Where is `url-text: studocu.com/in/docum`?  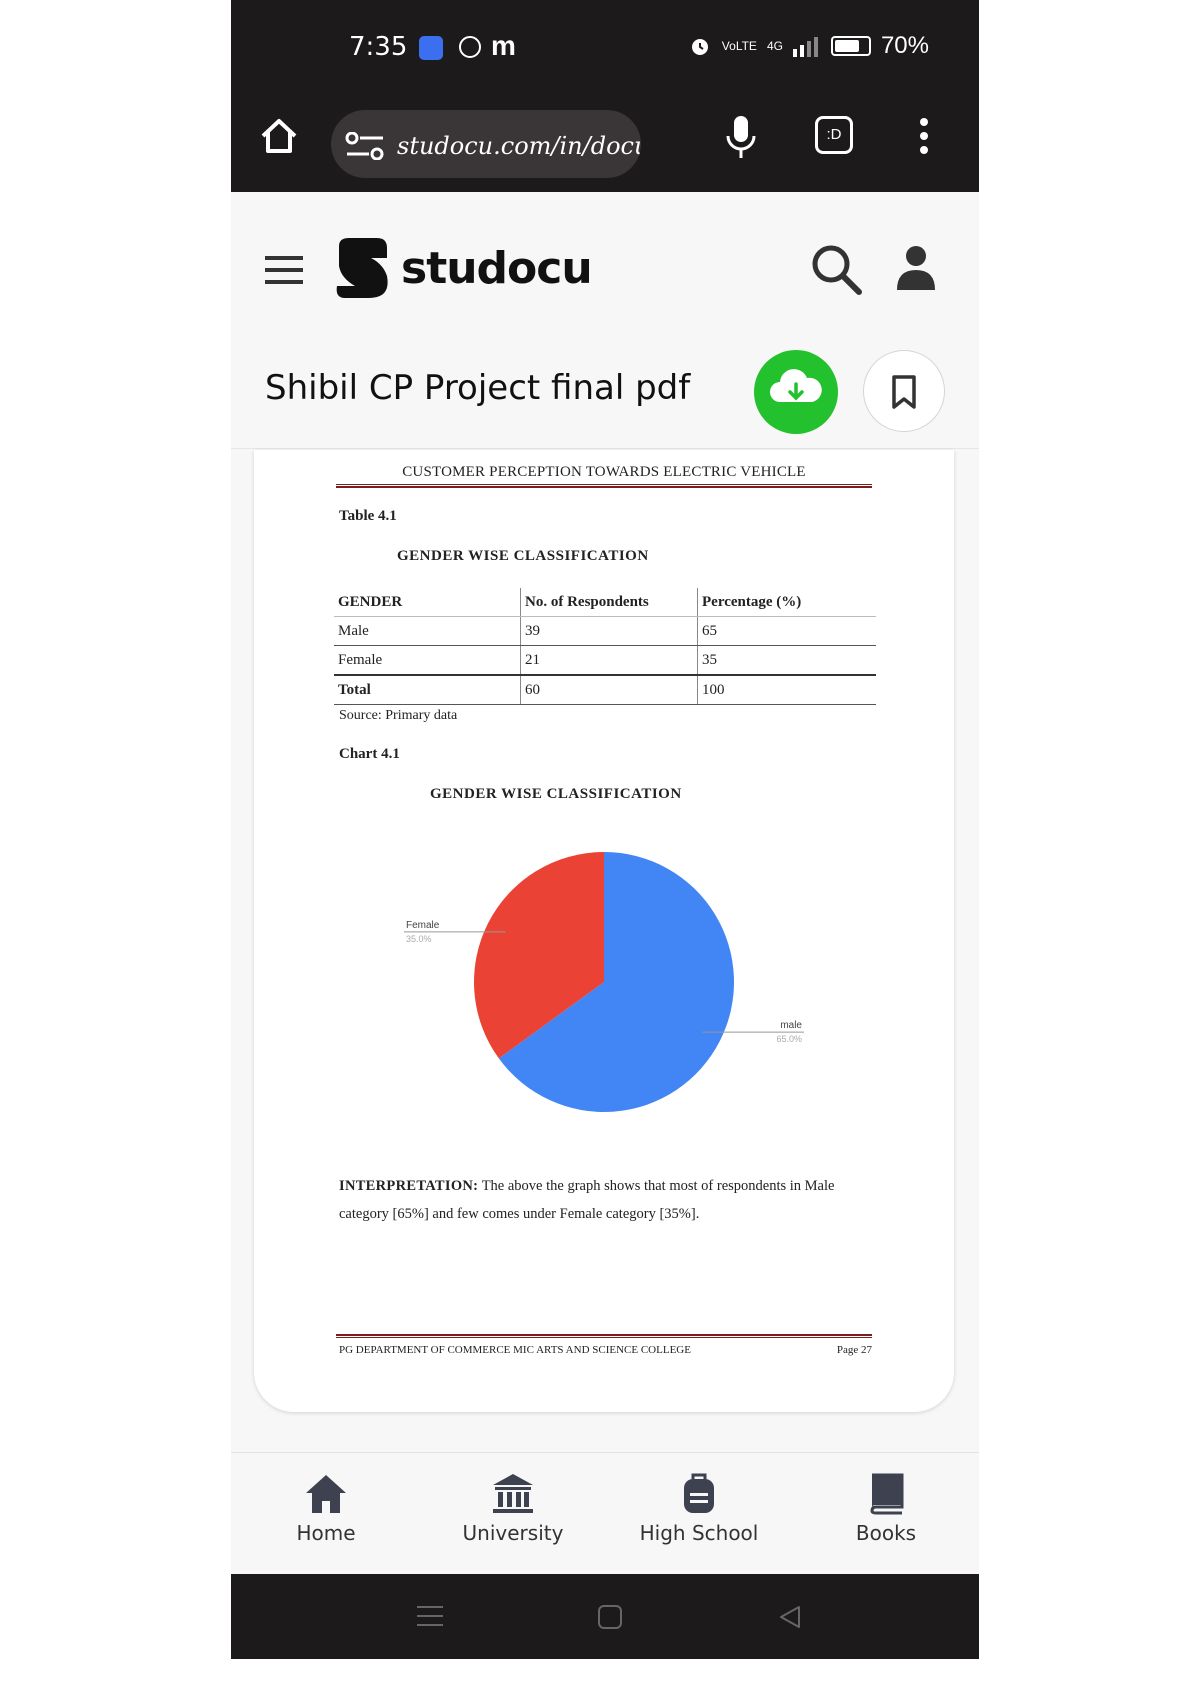
url-text: studocu.com/in/docum is located at coordinates (519, 146).